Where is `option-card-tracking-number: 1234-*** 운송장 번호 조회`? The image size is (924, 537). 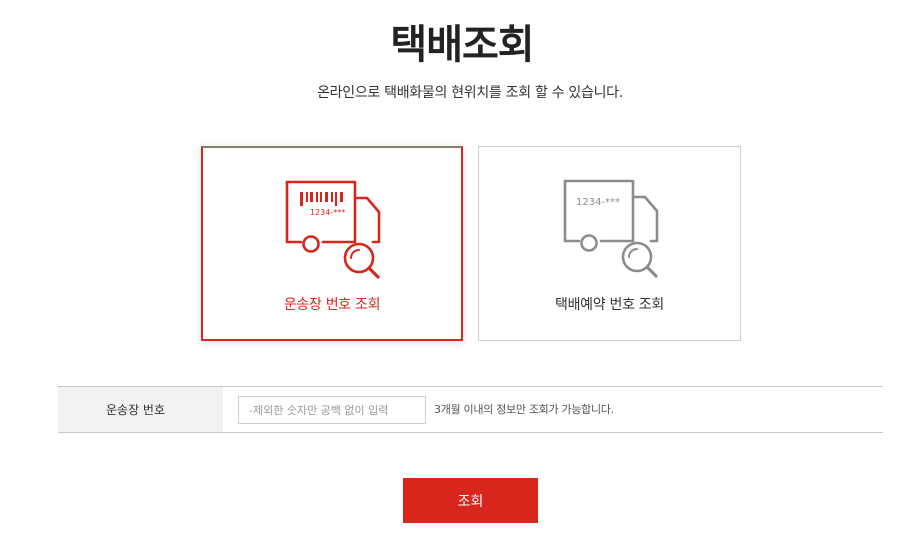 option-card-tracking-number: 1234-*** 운송장 번호 조회 is located at coordinates (332, 243).